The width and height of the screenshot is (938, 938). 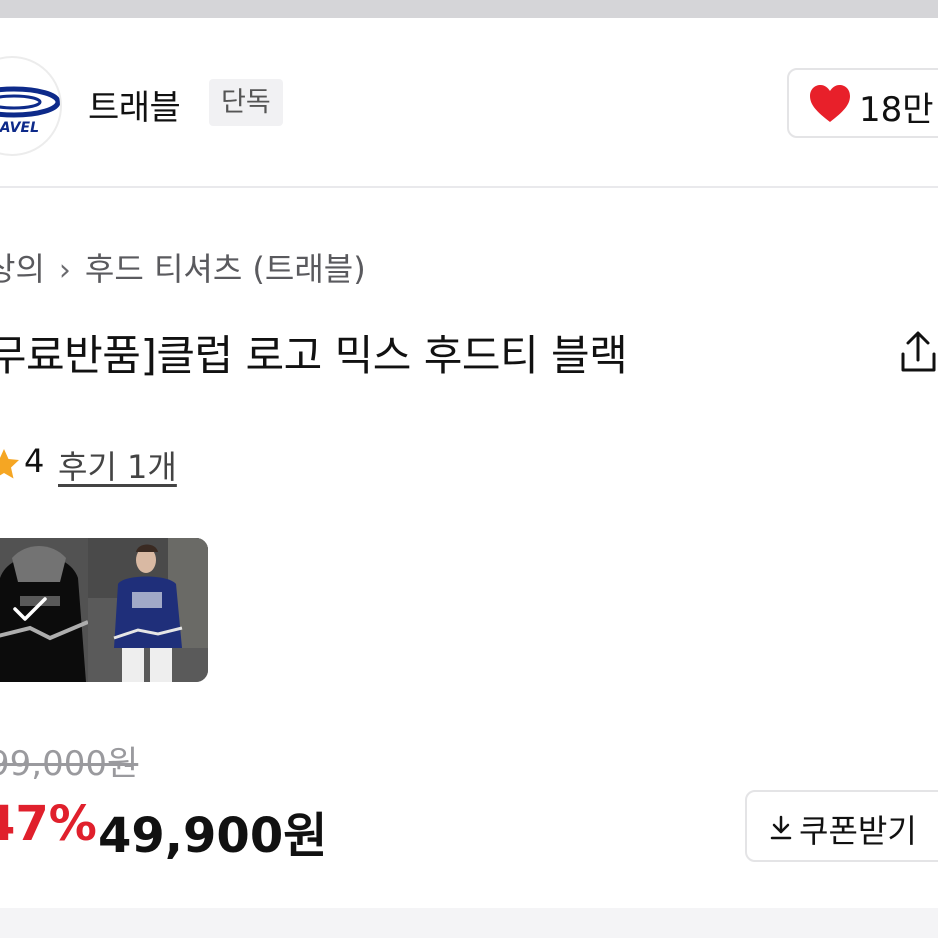 What do you see at coordinates (69, 764) in the screenshot?
I see `original-price: 99,000원` at bounding box center [69, 764].